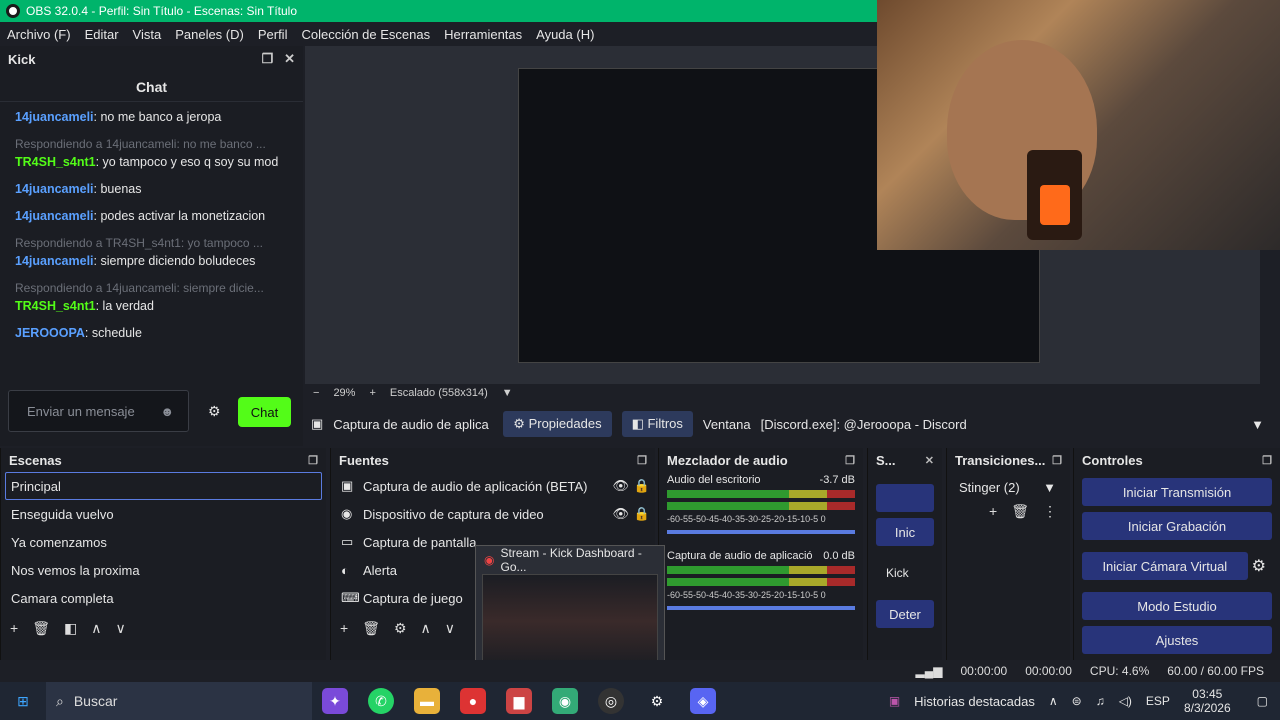  I want to click on source-item: ▣ Captura de audio de aplicación (BETA) 👁 🔒, so click(493, 486).